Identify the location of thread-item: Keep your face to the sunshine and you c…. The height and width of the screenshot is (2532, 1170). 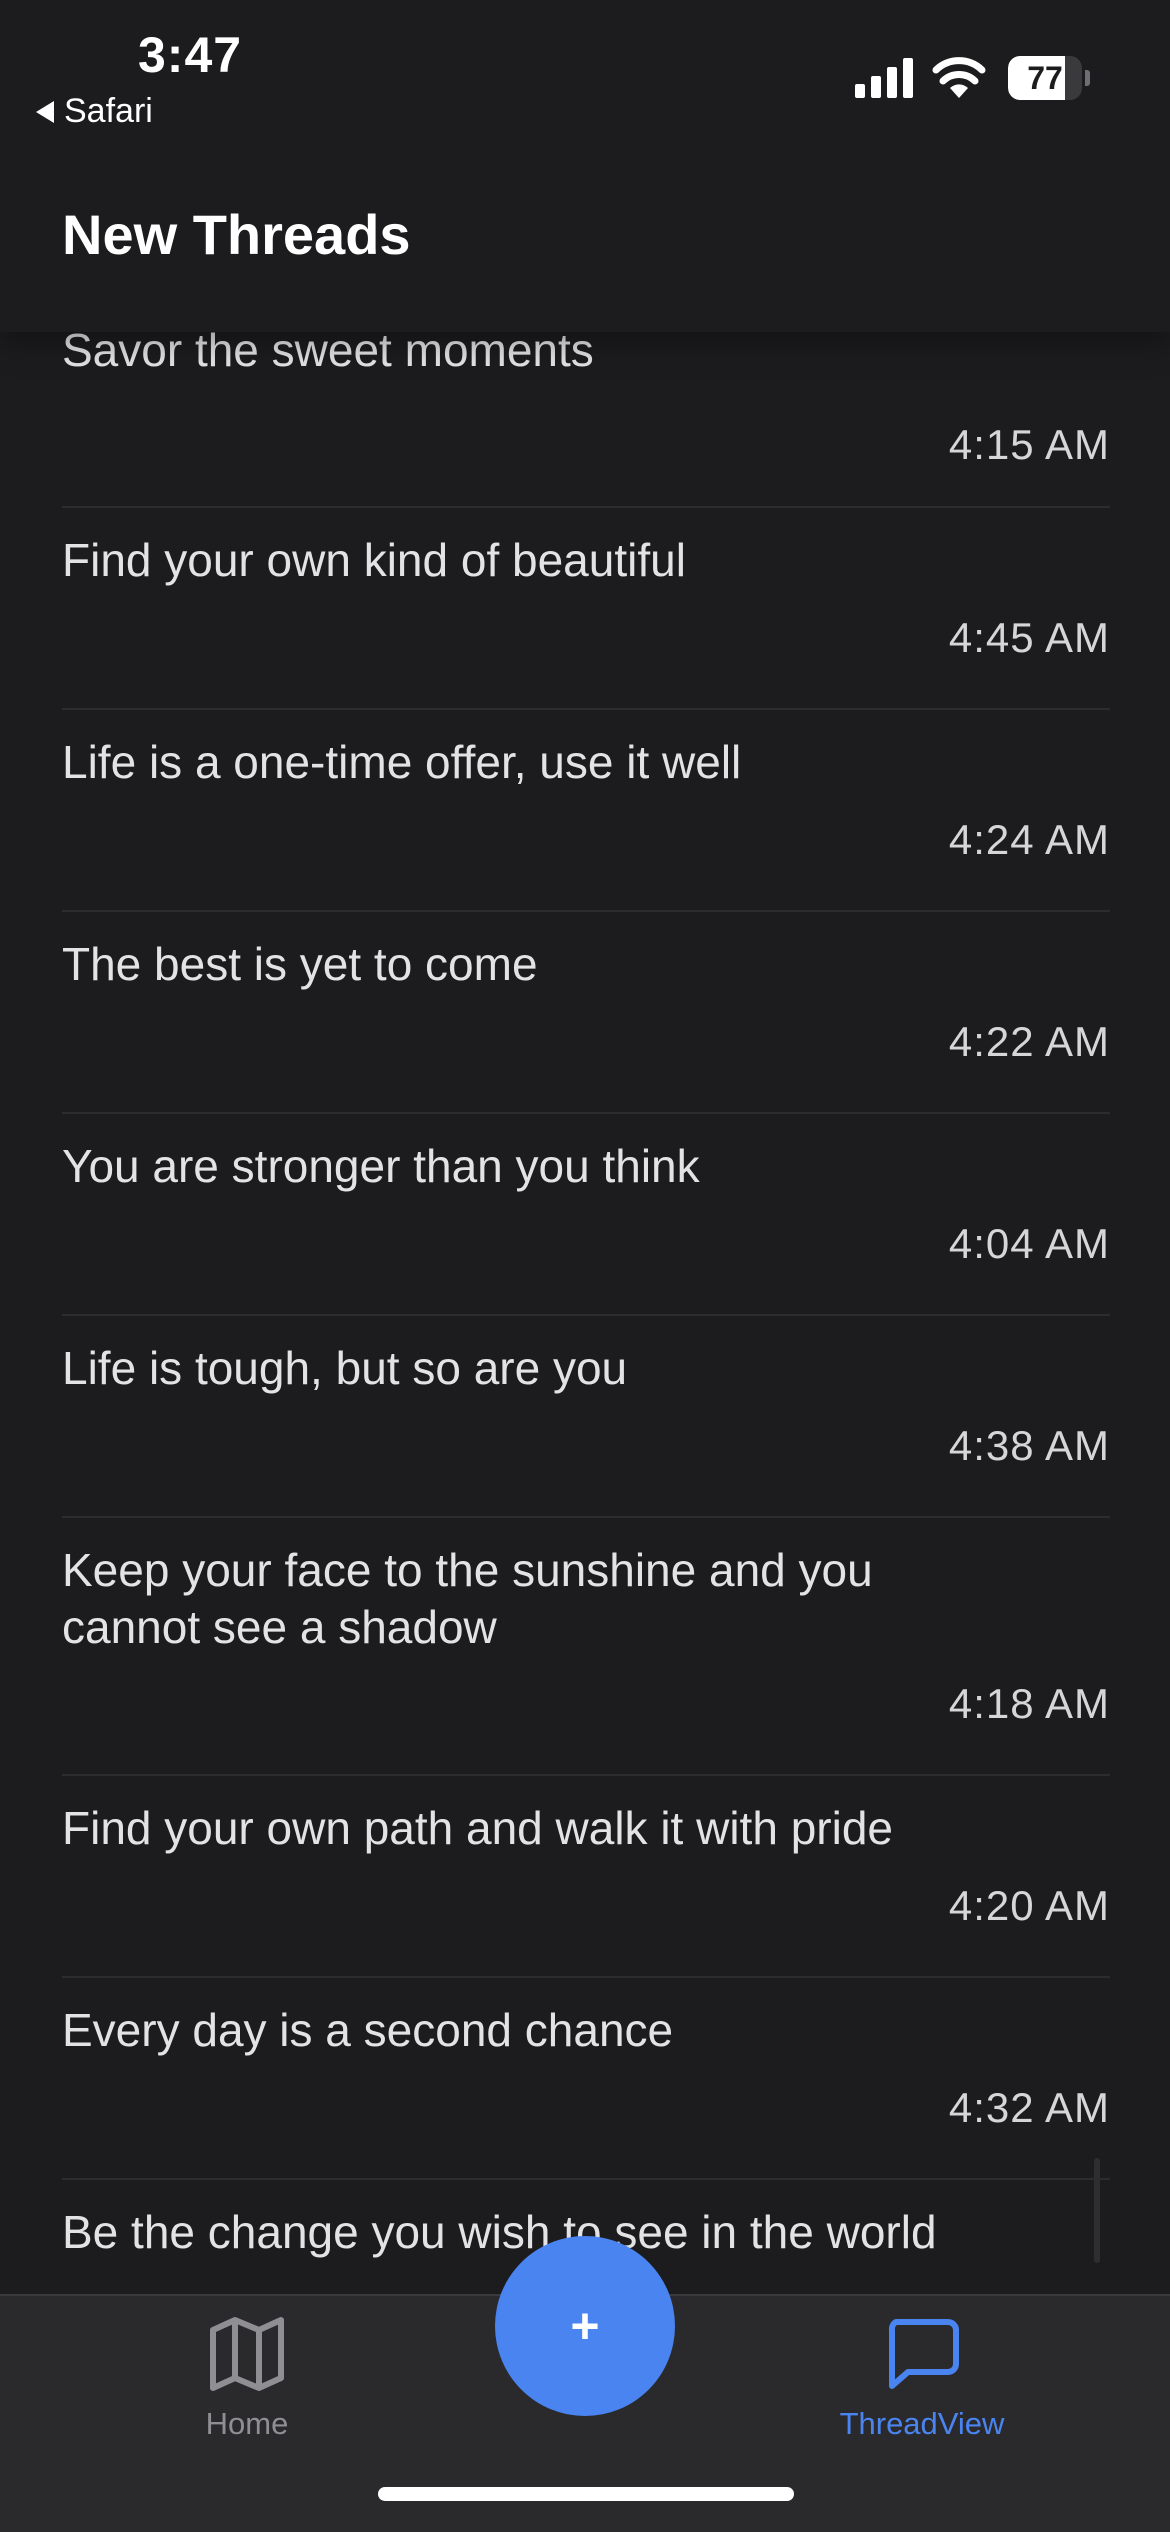
(586, 1647).